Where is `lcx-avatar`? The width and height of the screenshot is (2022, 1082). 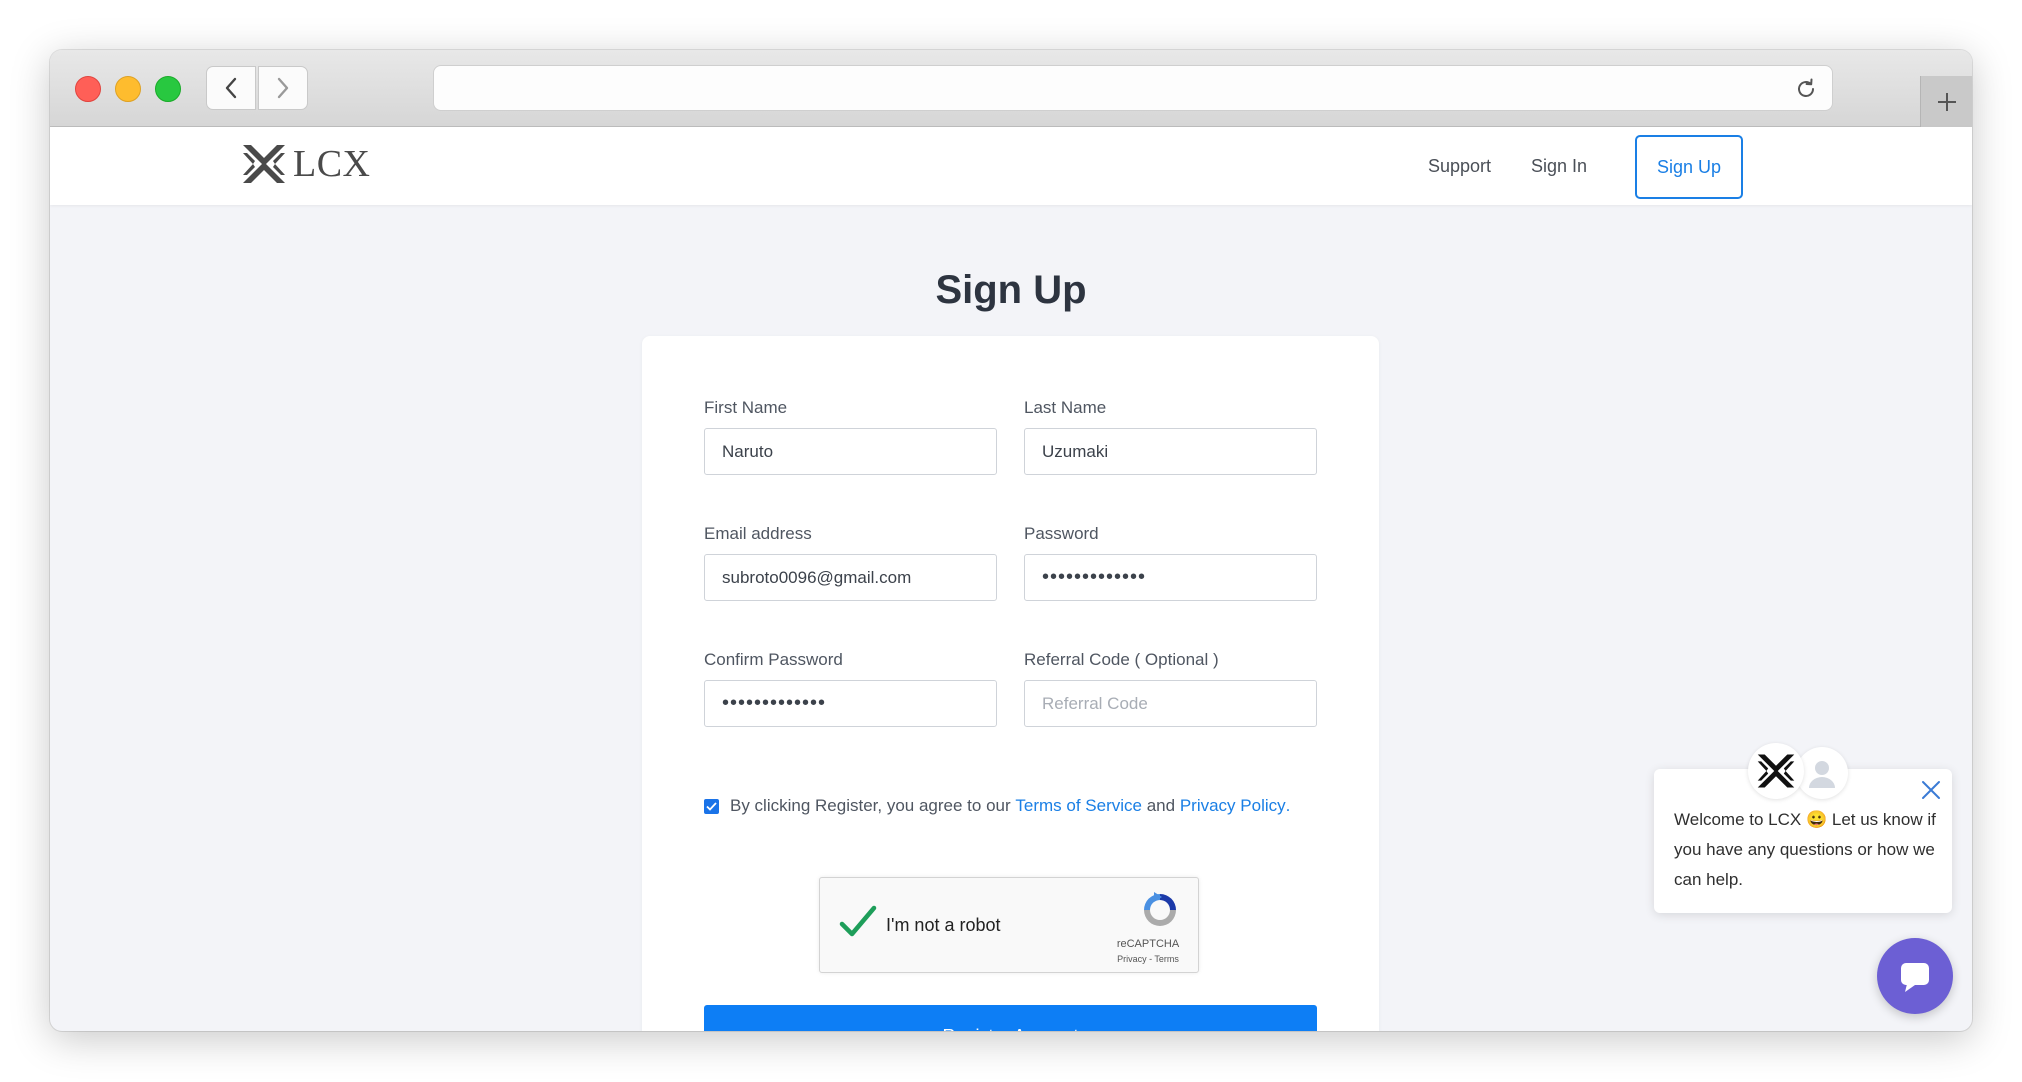
lcx-avatar is located at coordinates (1776, 771).